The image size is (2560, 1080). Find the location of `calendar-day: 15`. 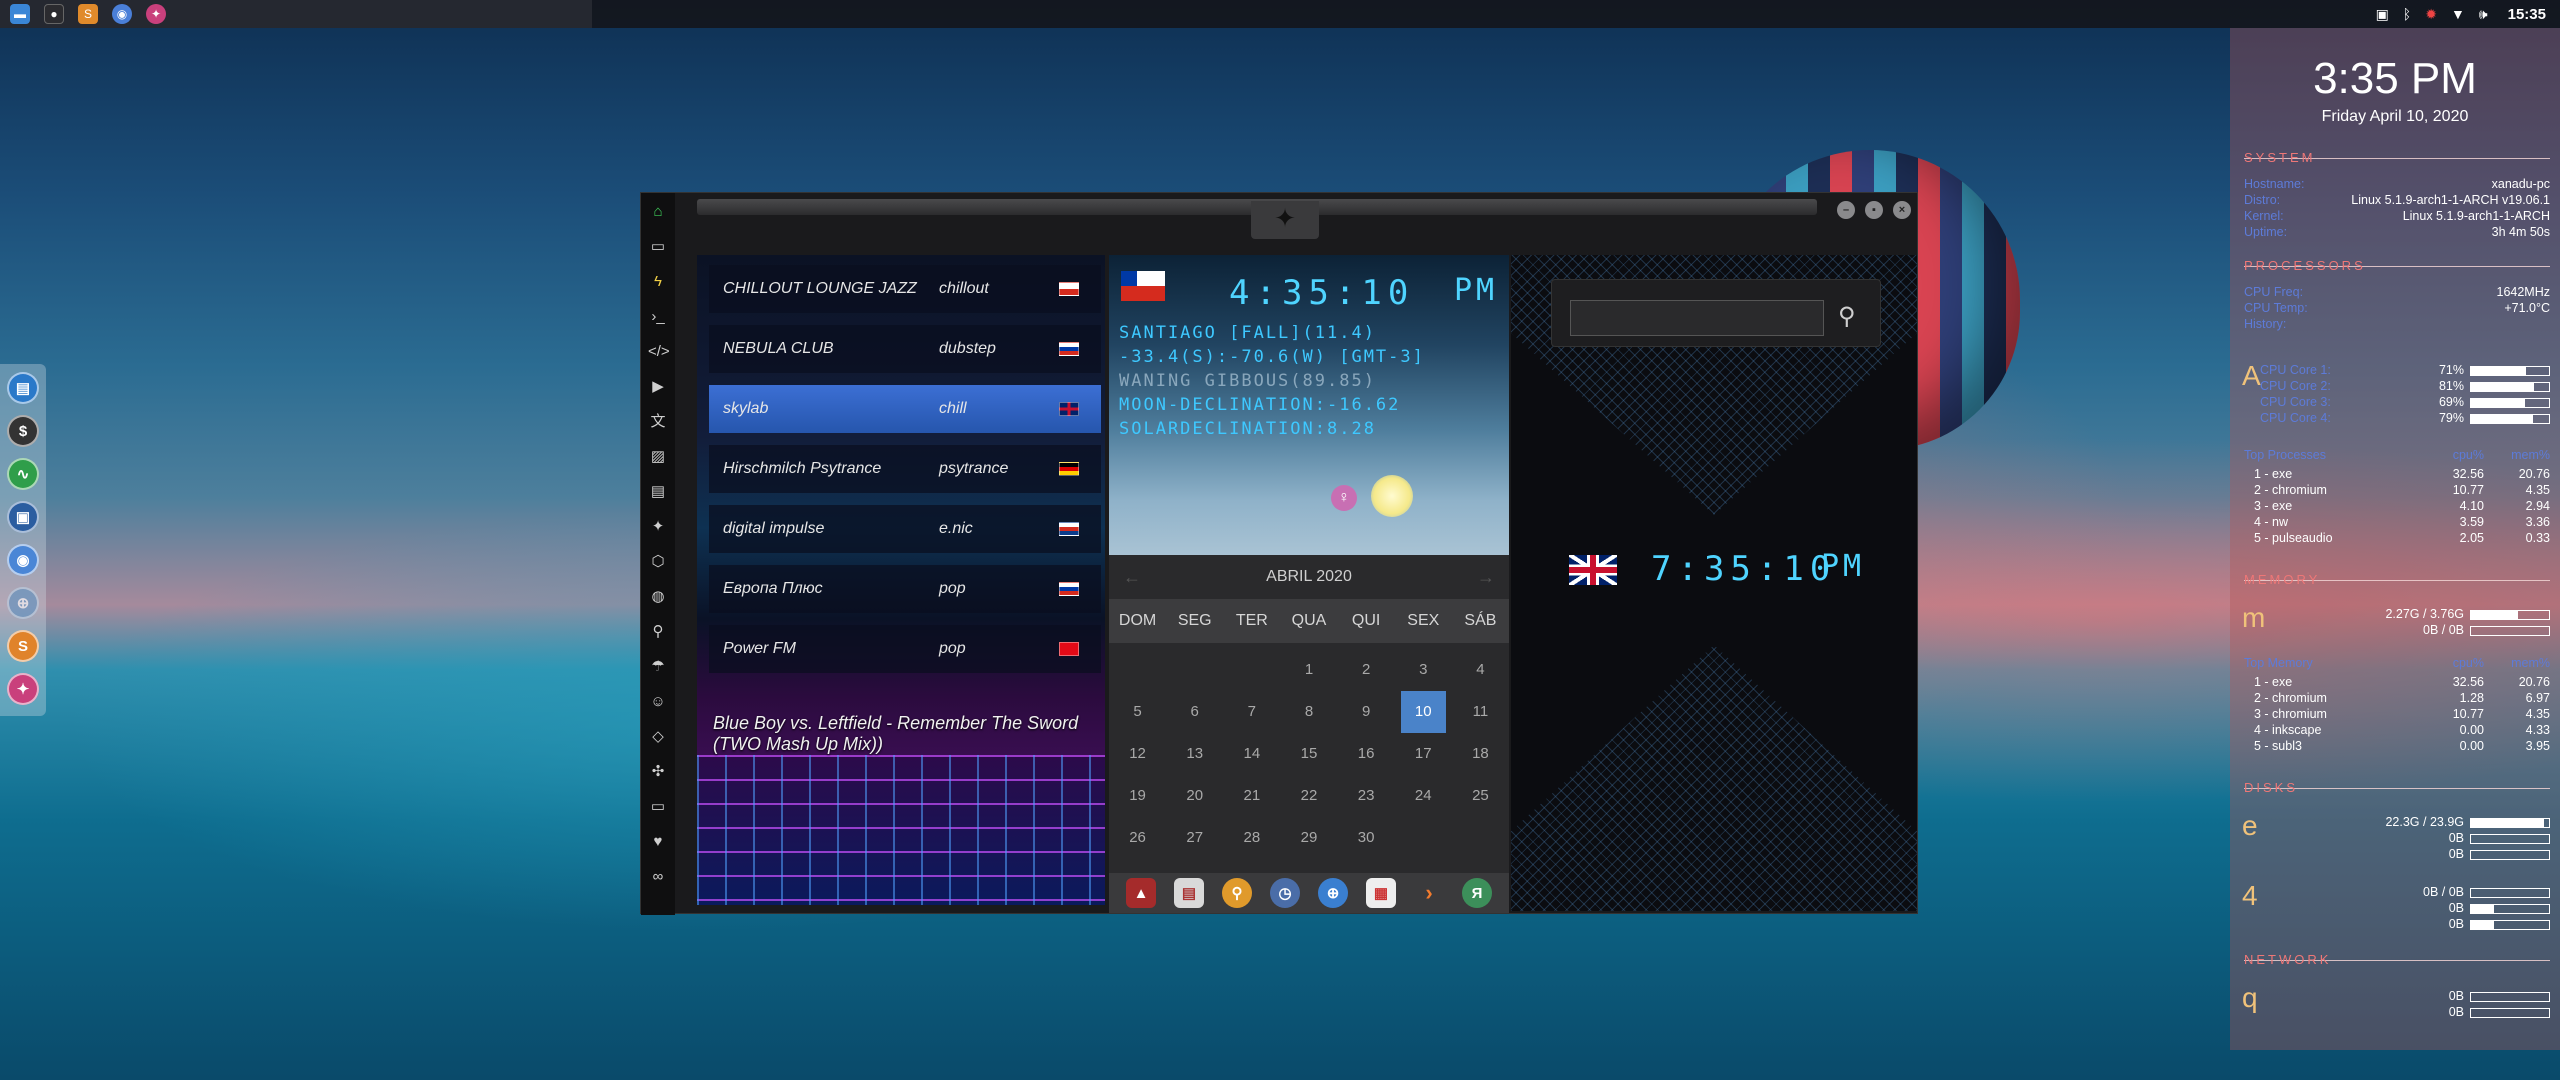

calendar-day: 15 is located at coordinates (1308, 754).